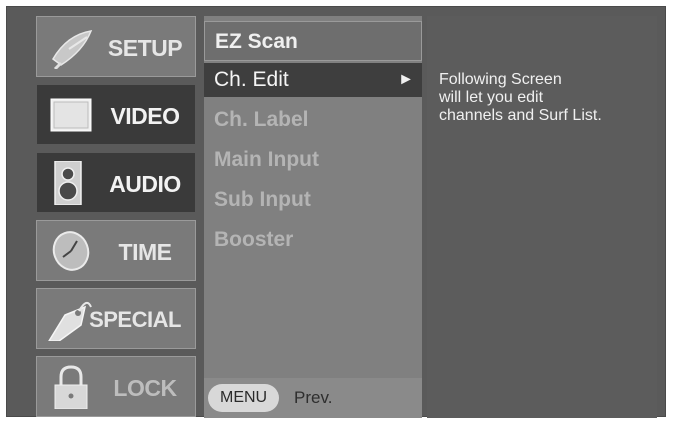  What do you see at coordinates (491, 97) in the screenshot?
I see `info-line: will let you edit` at bounding box center [491, 97].